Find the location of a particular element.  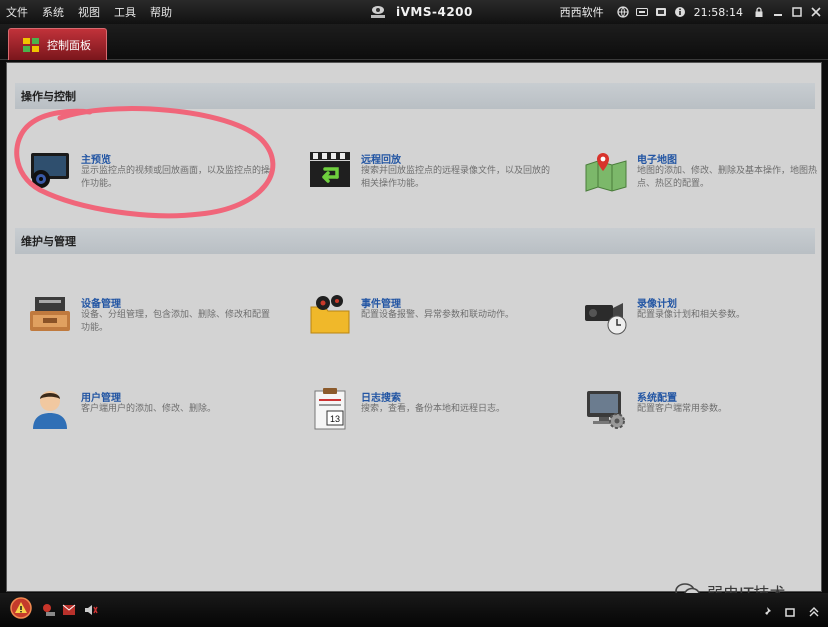

globe-icon is located at coordinates (622, 12).